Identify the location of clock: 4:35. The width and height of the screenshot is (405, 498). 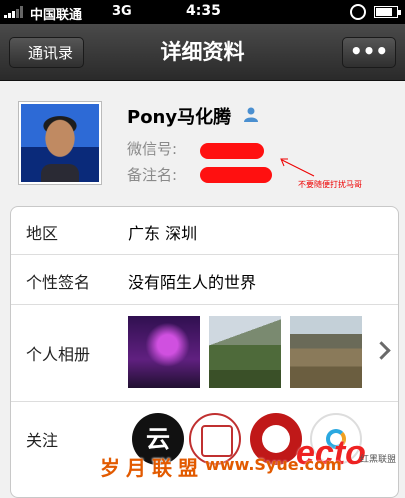
(203, 11).